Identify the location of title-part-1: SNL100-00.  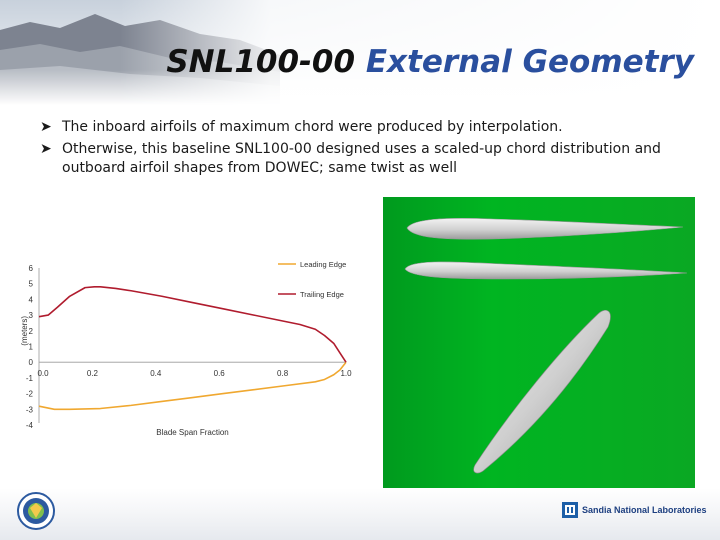
(261, 62).